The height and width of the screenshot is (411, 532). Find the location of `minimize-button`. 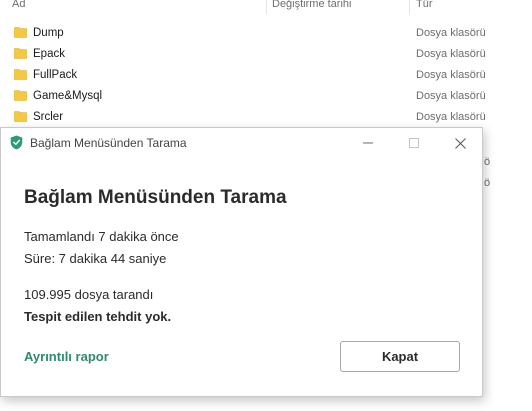

minimize-button is located at coordinates (368, 143).